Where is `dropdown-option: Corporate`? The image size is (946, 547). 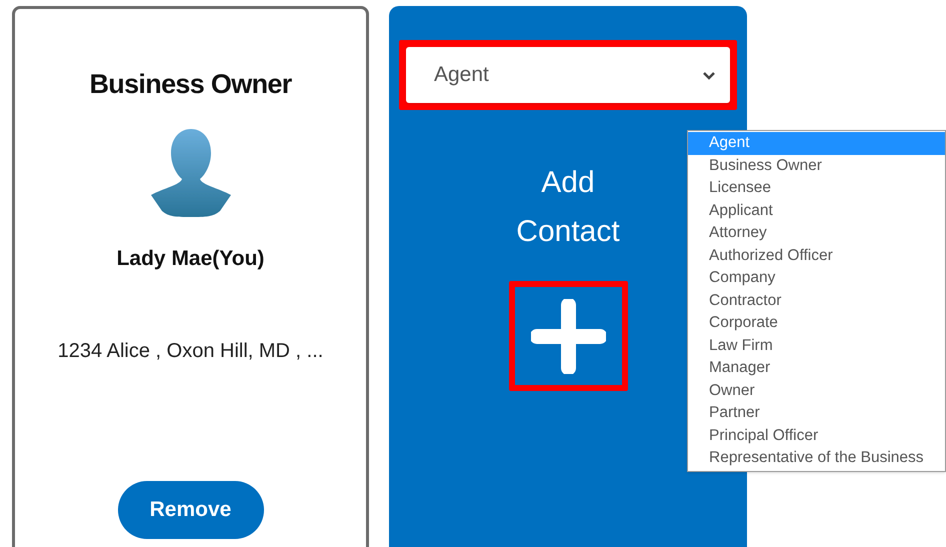
dropdown-option: Corporate is located at coordinates (816, 323).